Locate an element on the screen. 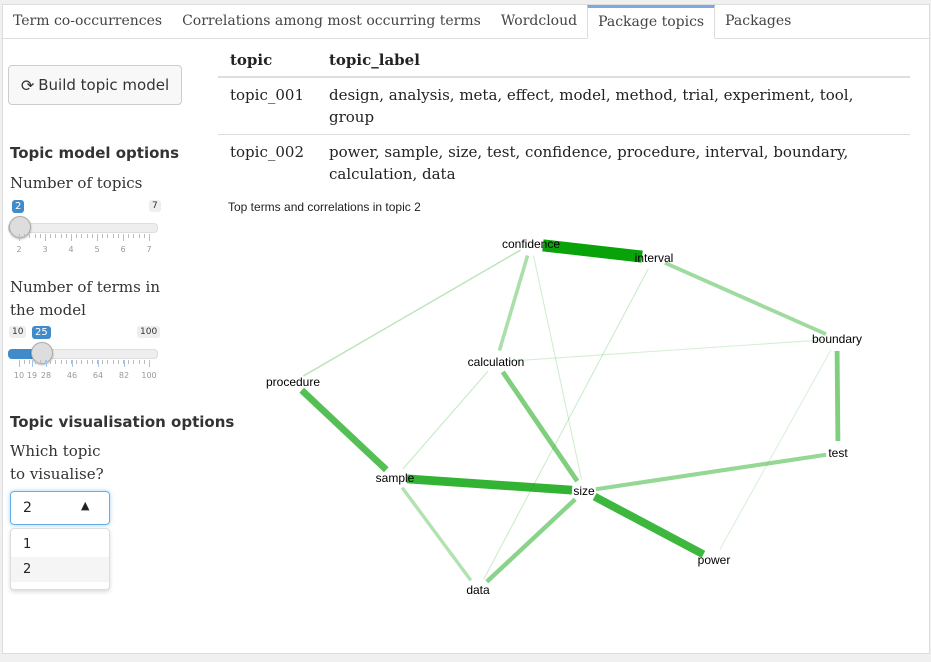  edge-sample-data is located at coordinates (436, 534).